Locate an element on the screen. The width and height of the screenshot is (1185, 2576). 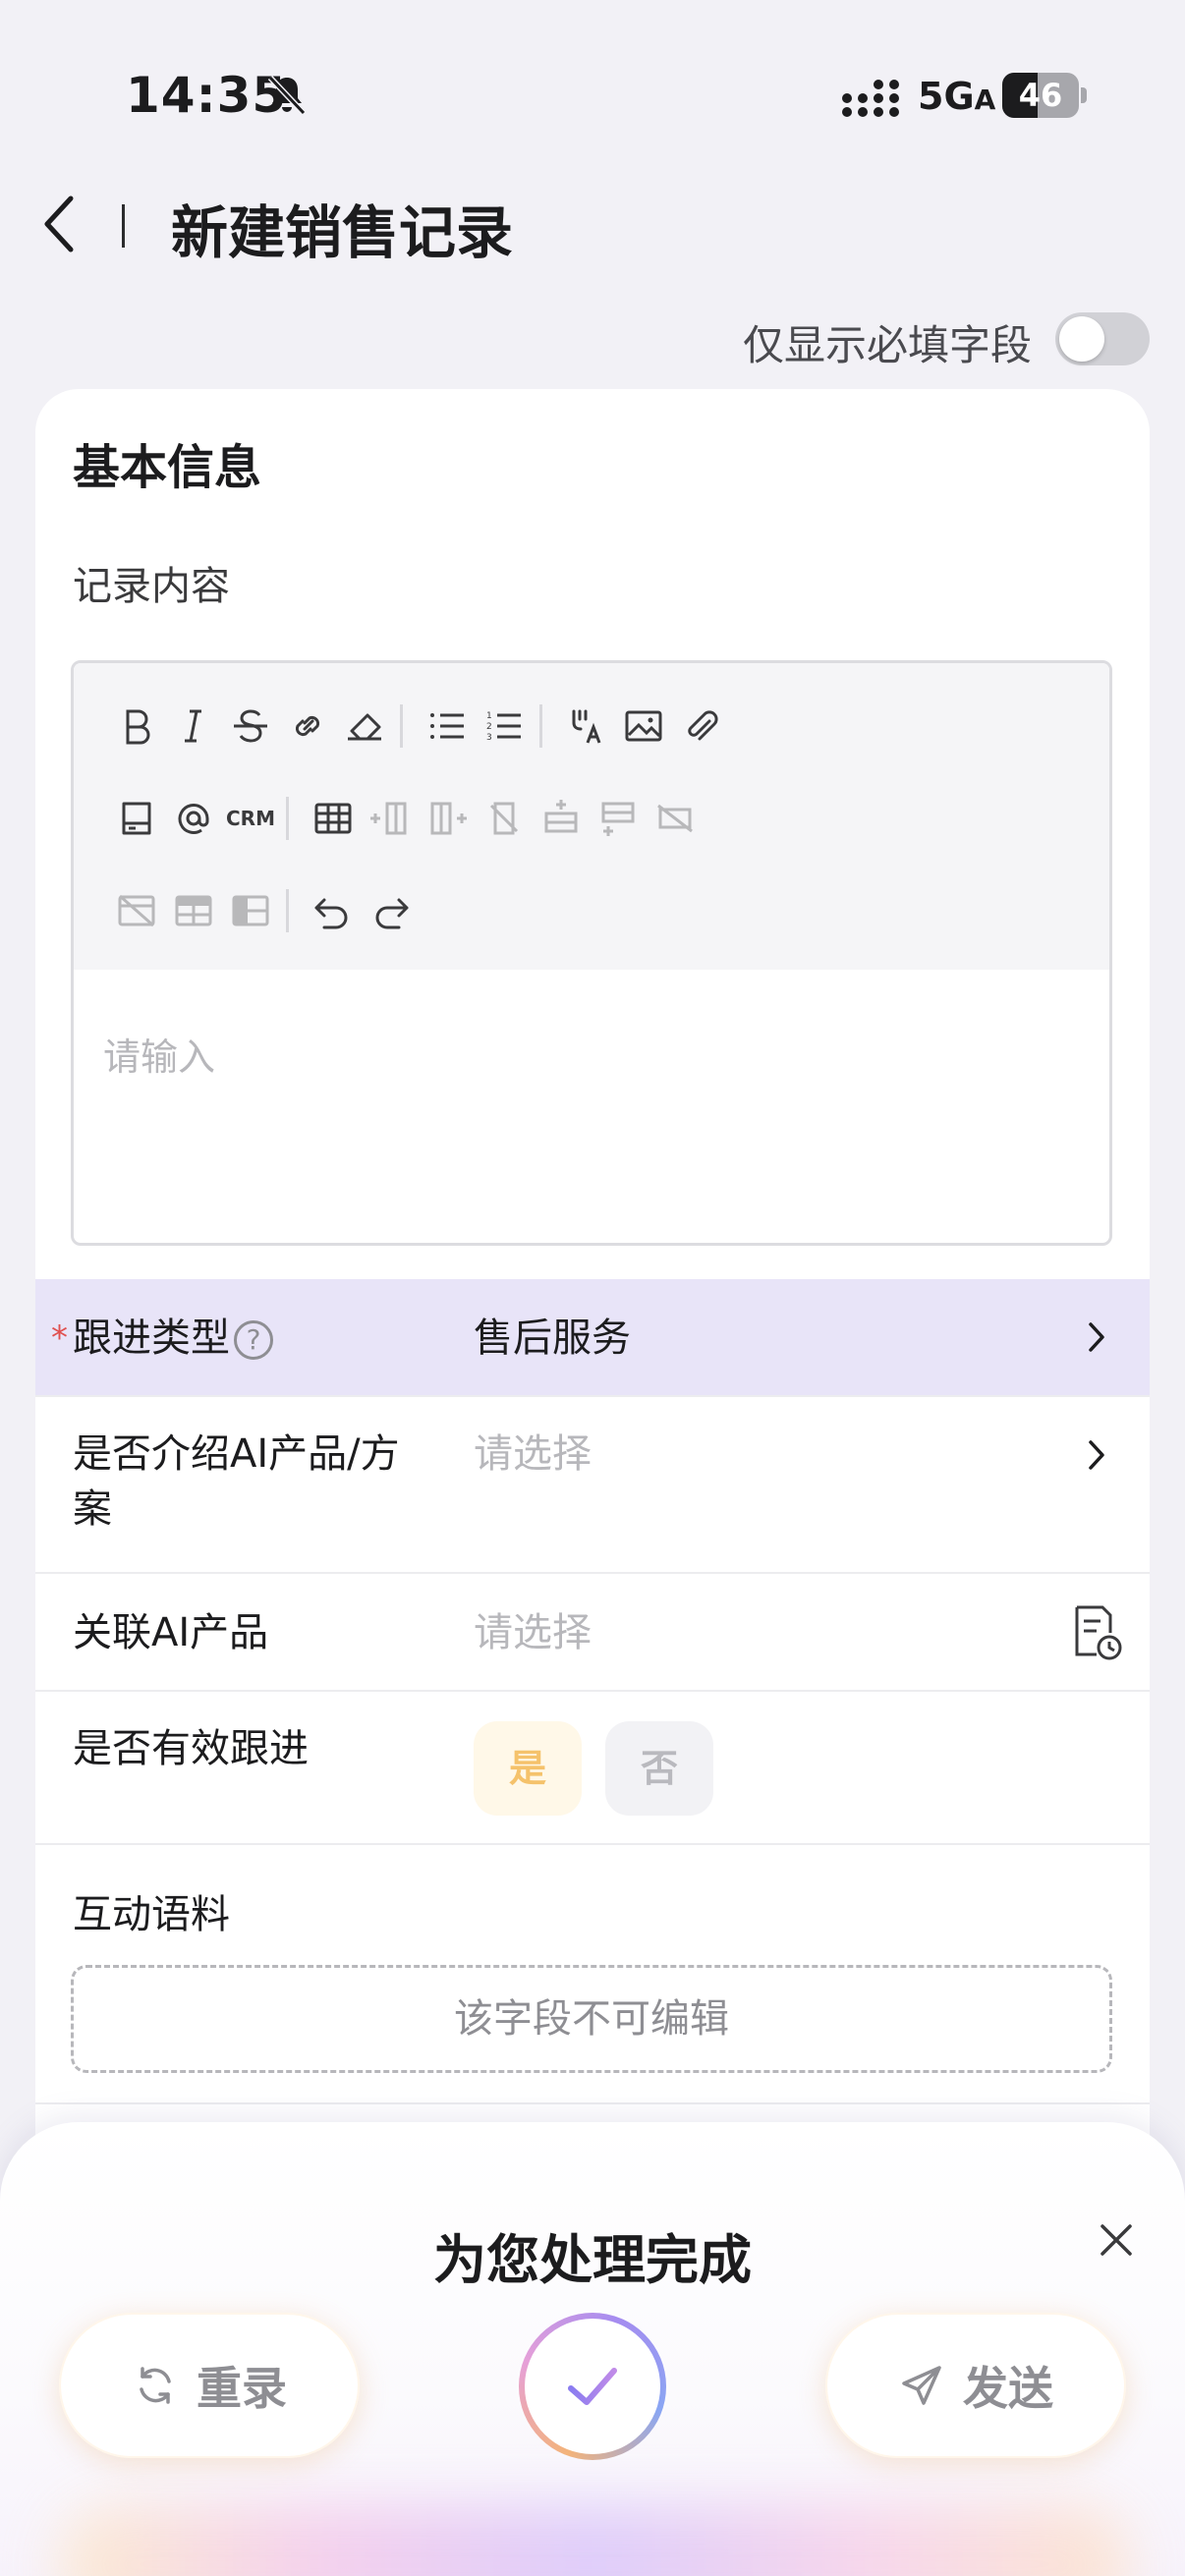
section-title: 基本信息 is located at coordinates (168, 467).